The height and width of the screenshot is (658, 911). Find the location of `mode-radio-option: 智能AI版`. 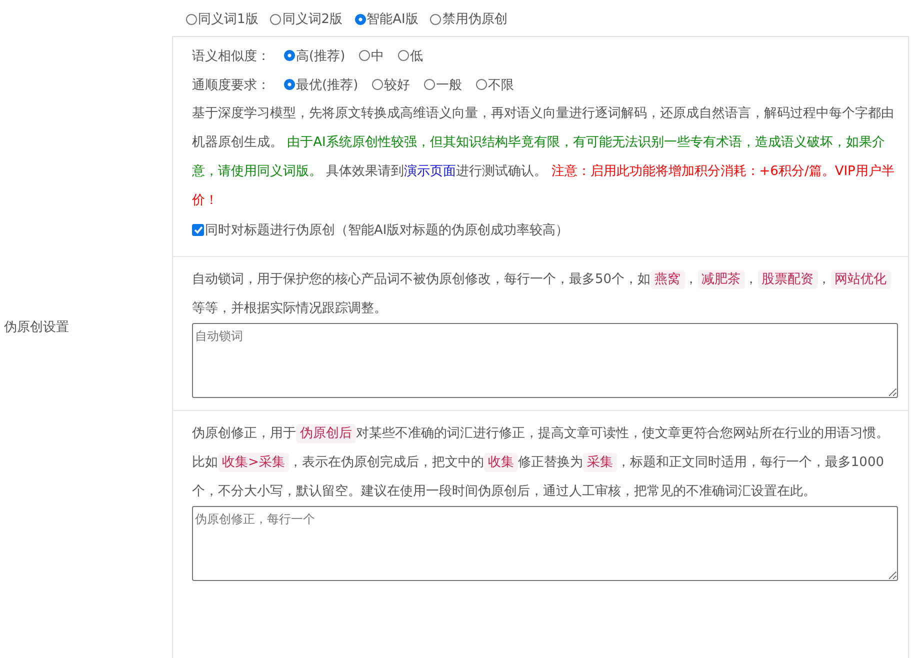

mode-radio-option: 智能AI版 is located at coordinates (386, 19).